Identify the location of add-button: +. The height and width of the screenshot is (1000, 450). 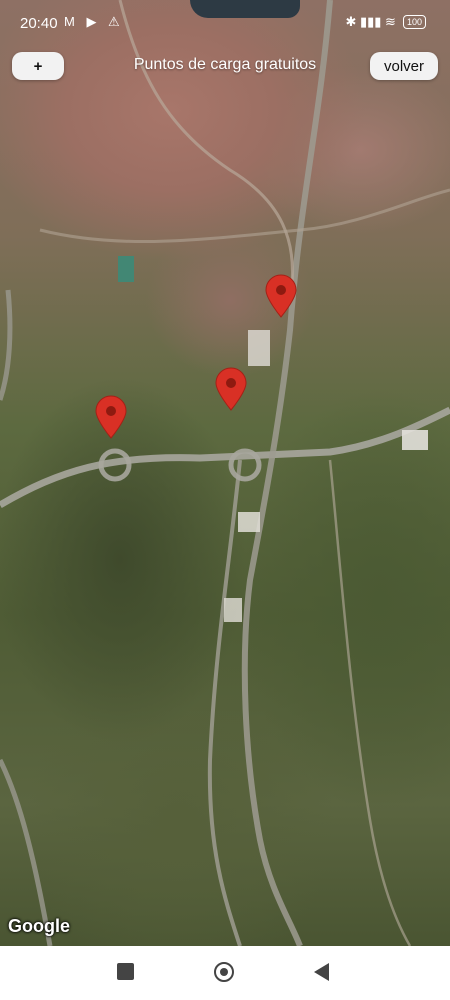
(38, 66).